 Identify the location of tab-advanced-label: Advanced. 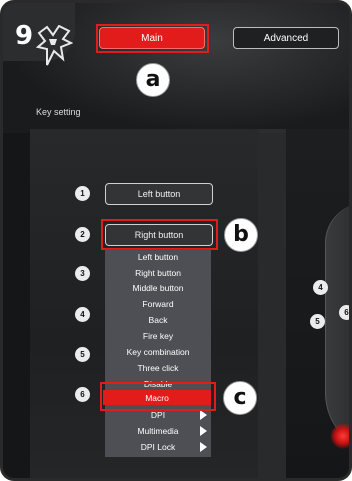
(286, 38).